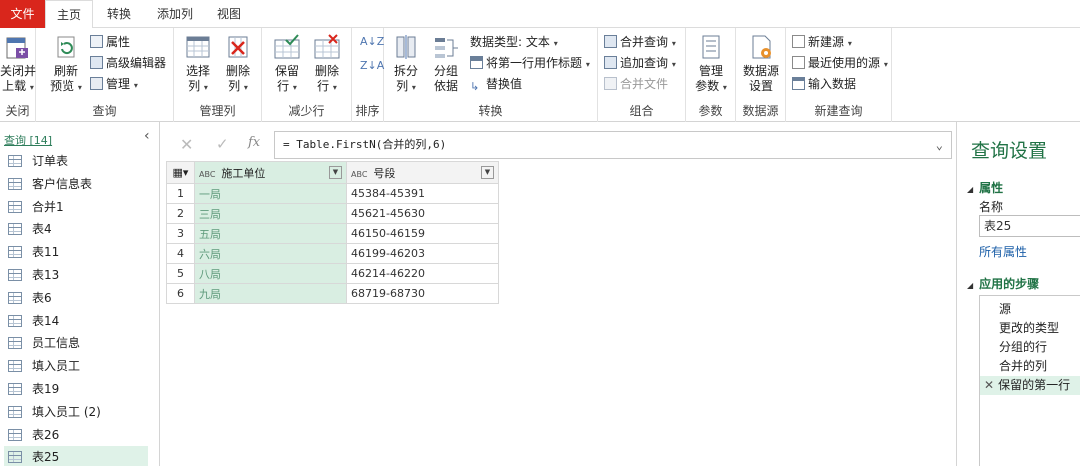  Describe the element at coordinates (422, 213) in the screenshot. I see `cell-range: 45621-45630` at that location.